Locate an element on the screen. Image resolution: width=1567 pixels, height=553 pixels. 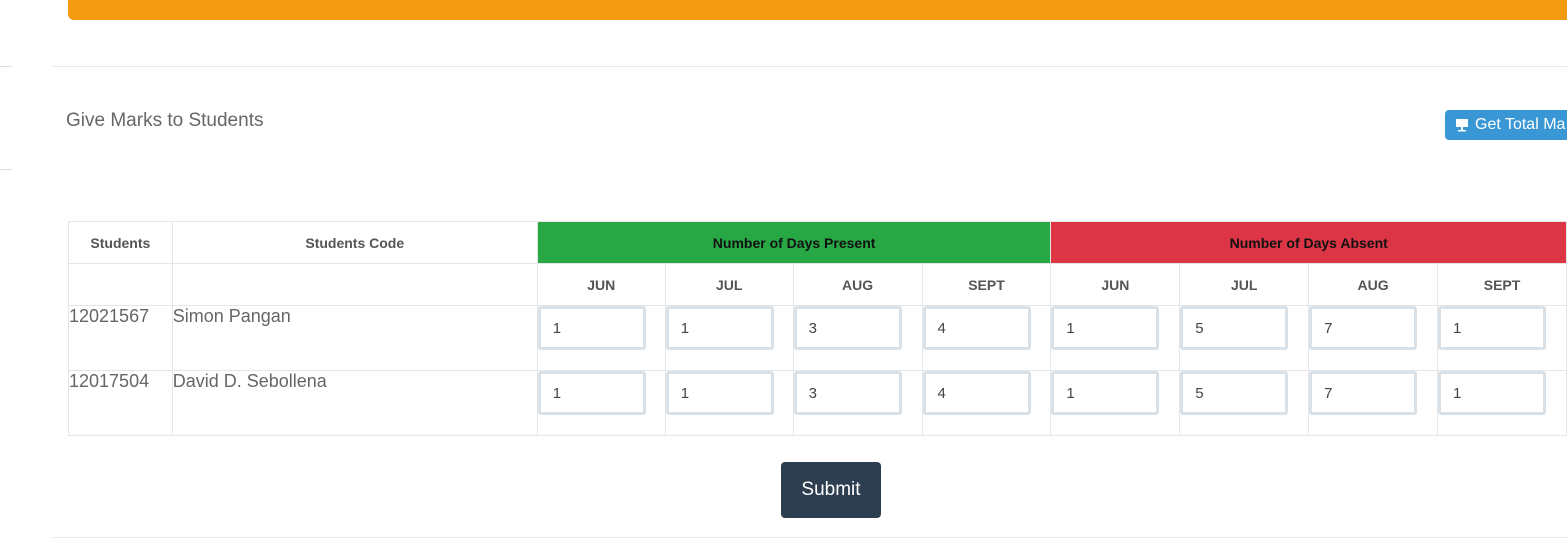
page-title: Give Marks to Students is located at coordinates (165, 120).